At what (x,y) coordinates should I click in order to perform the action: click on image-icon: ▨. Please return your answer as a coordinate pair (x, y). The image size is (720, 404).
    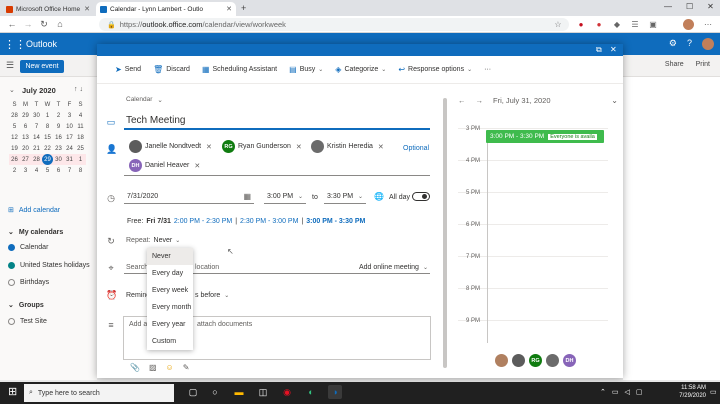
    Looking at the image, I should click on (153, 367).